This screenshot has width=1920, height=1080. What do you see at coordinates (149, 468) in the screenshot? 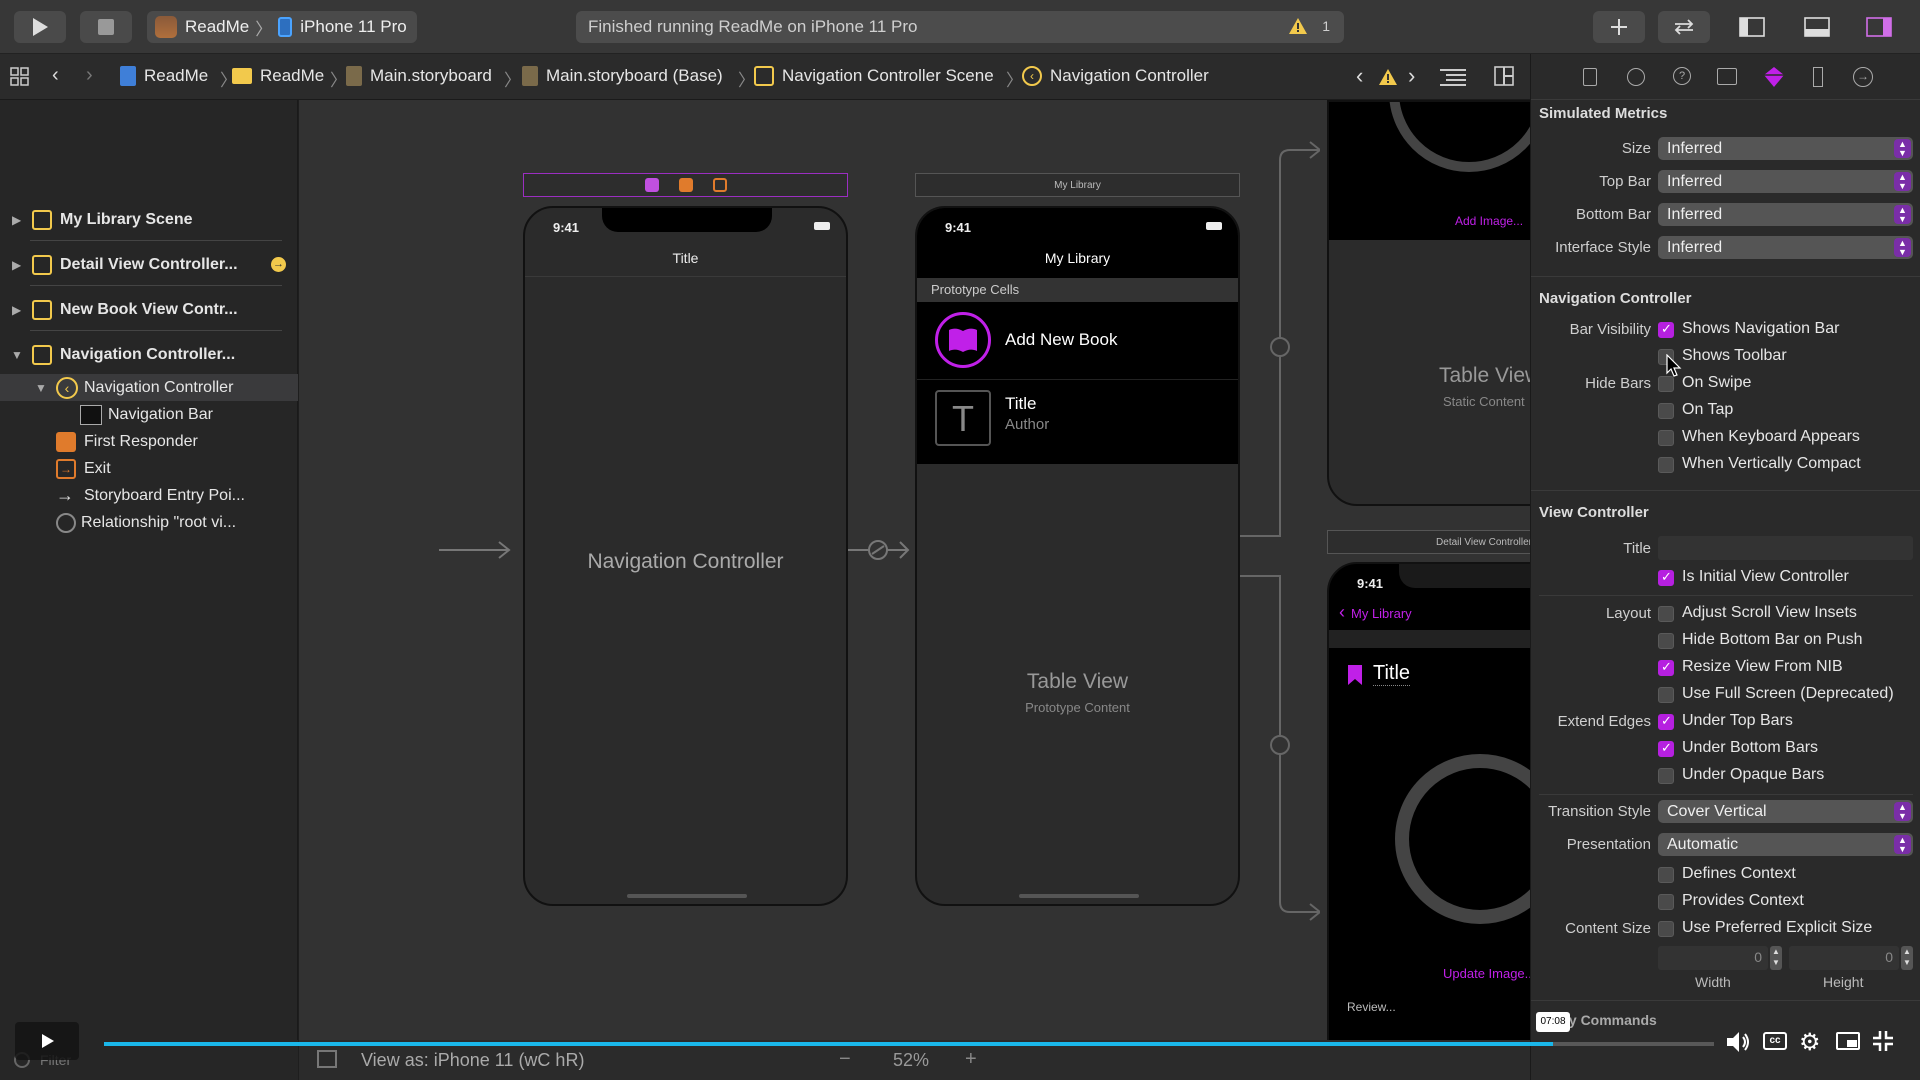
I see `outline-row: → Exit` at bounding box center [149, 468].